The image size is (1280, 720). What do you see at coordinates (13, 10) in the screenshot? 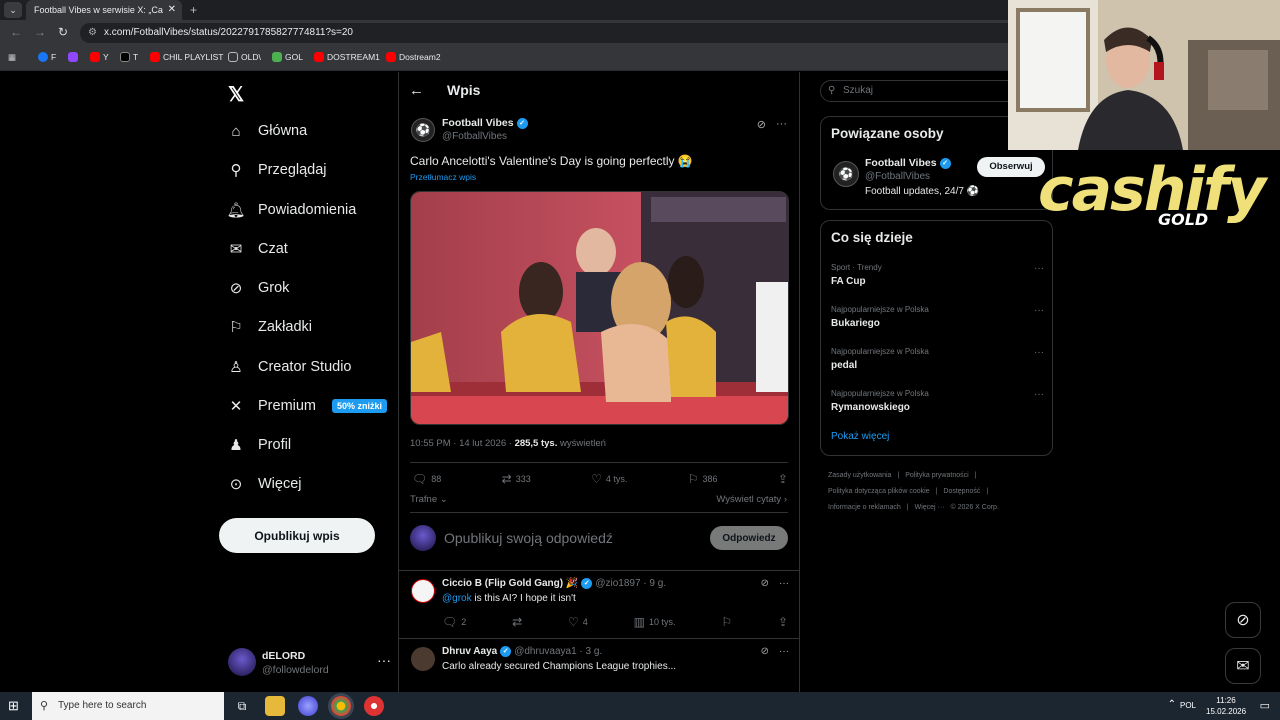
I see `tab-search-icon: ⌄` at bounding box center [13, 10].